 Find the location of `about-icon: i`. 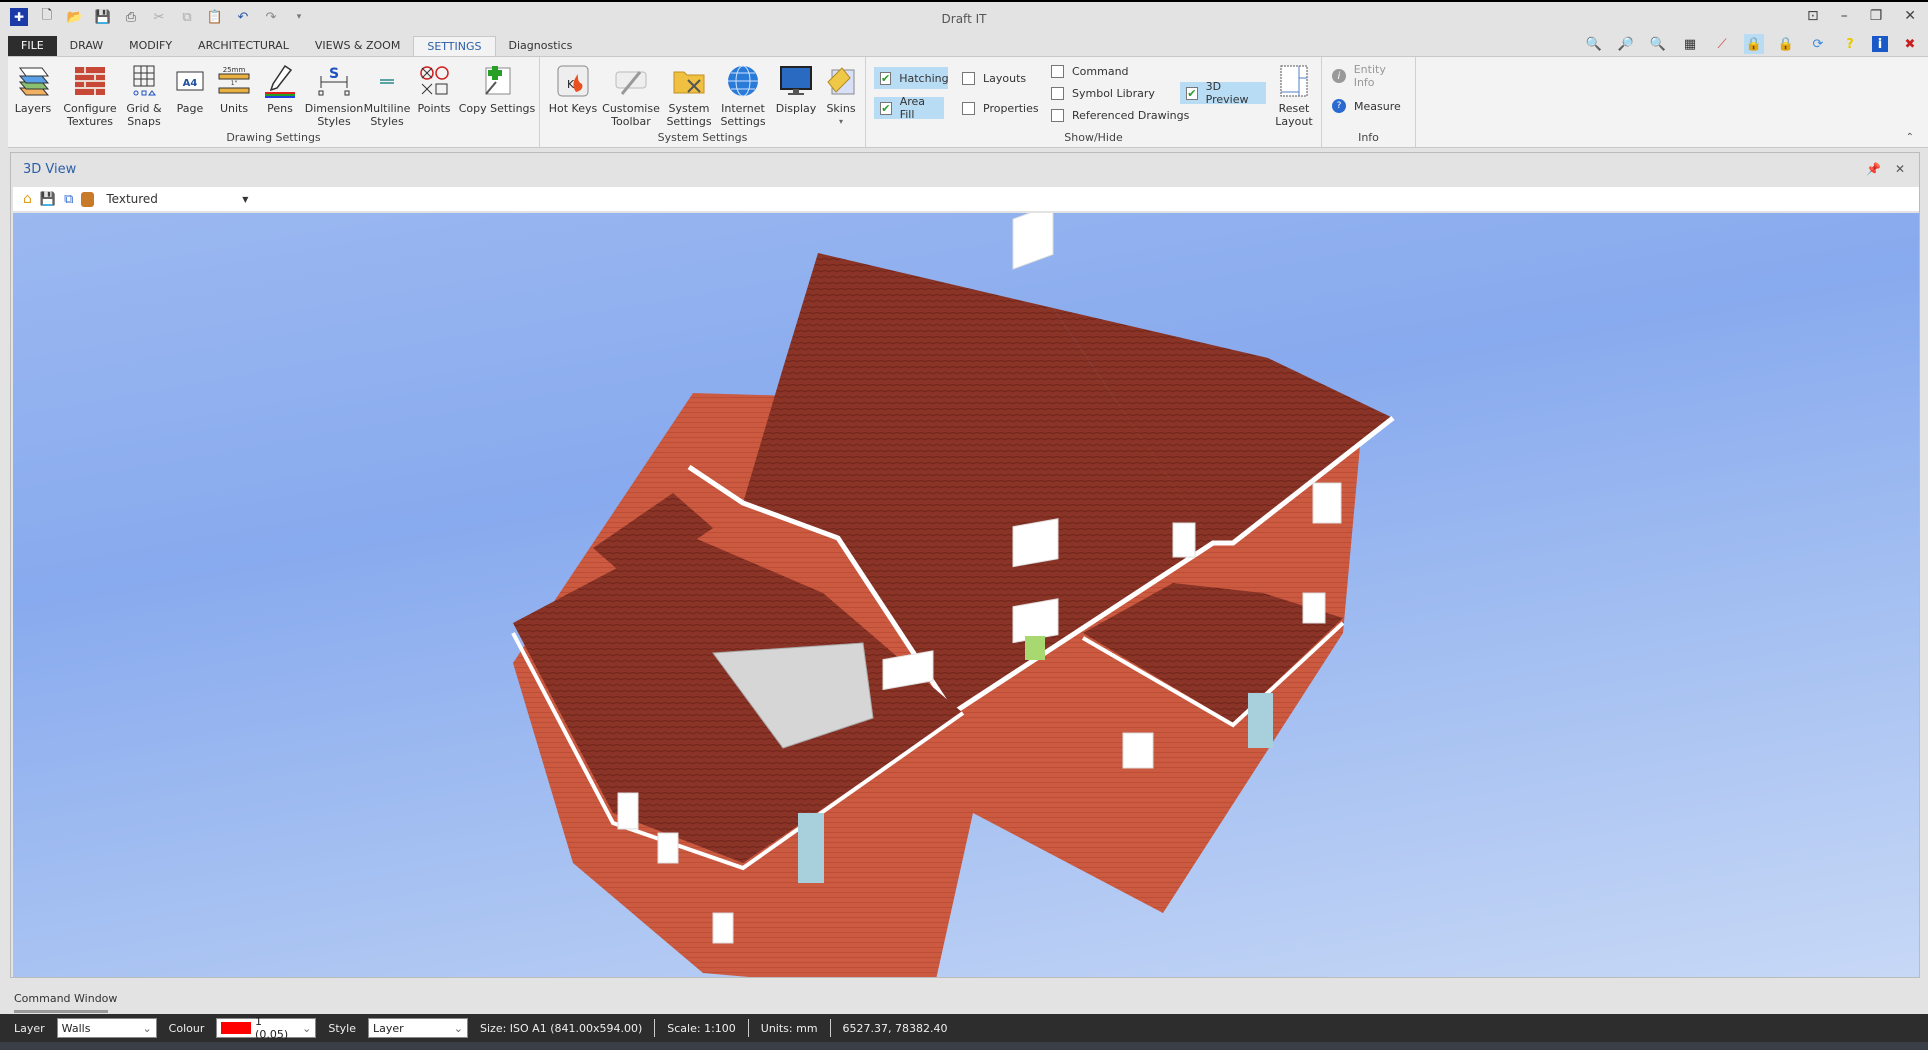

about-icon: i is located at coordinates (1880, 44).